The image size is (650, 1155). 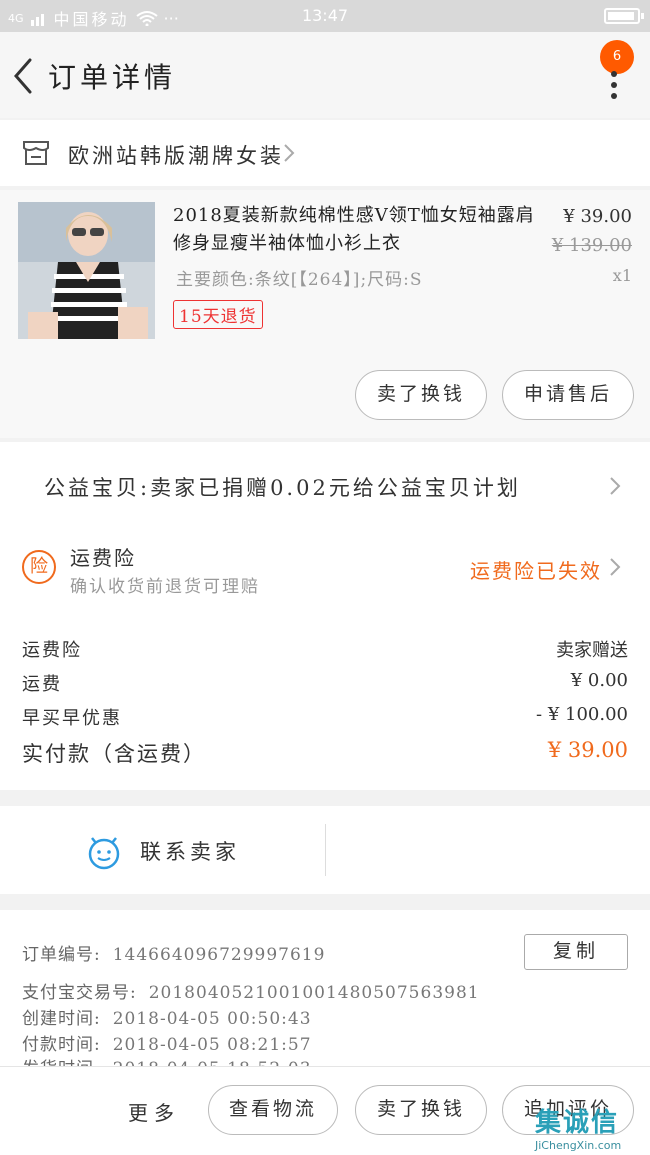 What do you see at coordinates (325, 683) in the screenshot?
I see `fee-row: 运费 ¥ 0.00` at bounding box center [325, 683].